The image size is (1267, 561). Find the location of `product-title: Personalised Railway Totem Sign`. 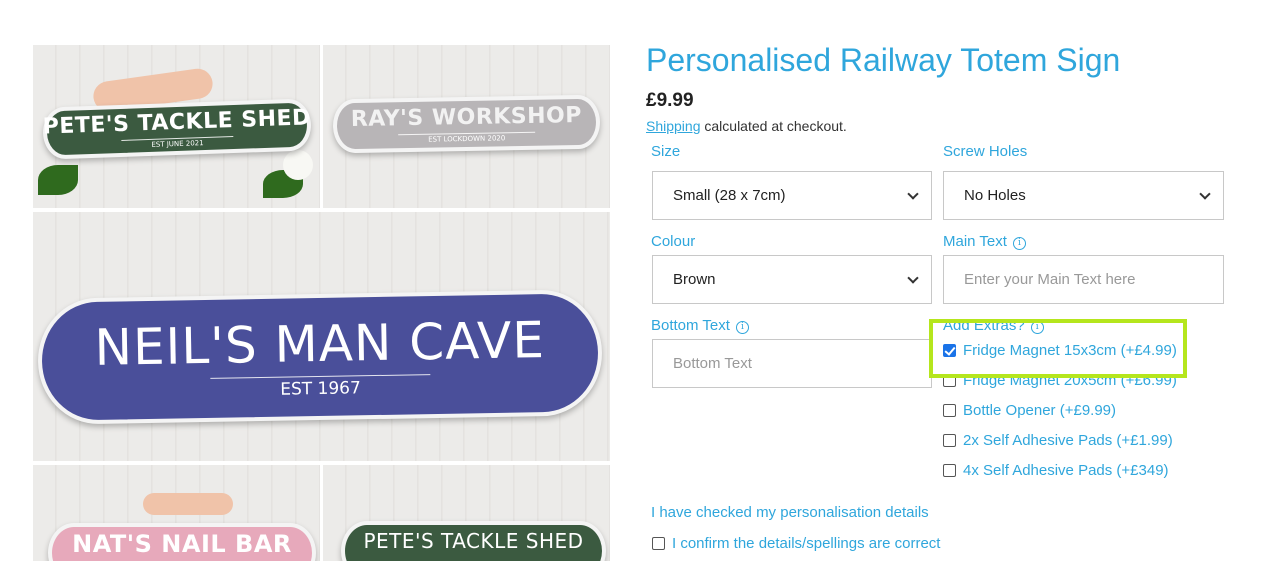

product-title: Personalised Railway Totem Sign is located at coordinates (883, 60).